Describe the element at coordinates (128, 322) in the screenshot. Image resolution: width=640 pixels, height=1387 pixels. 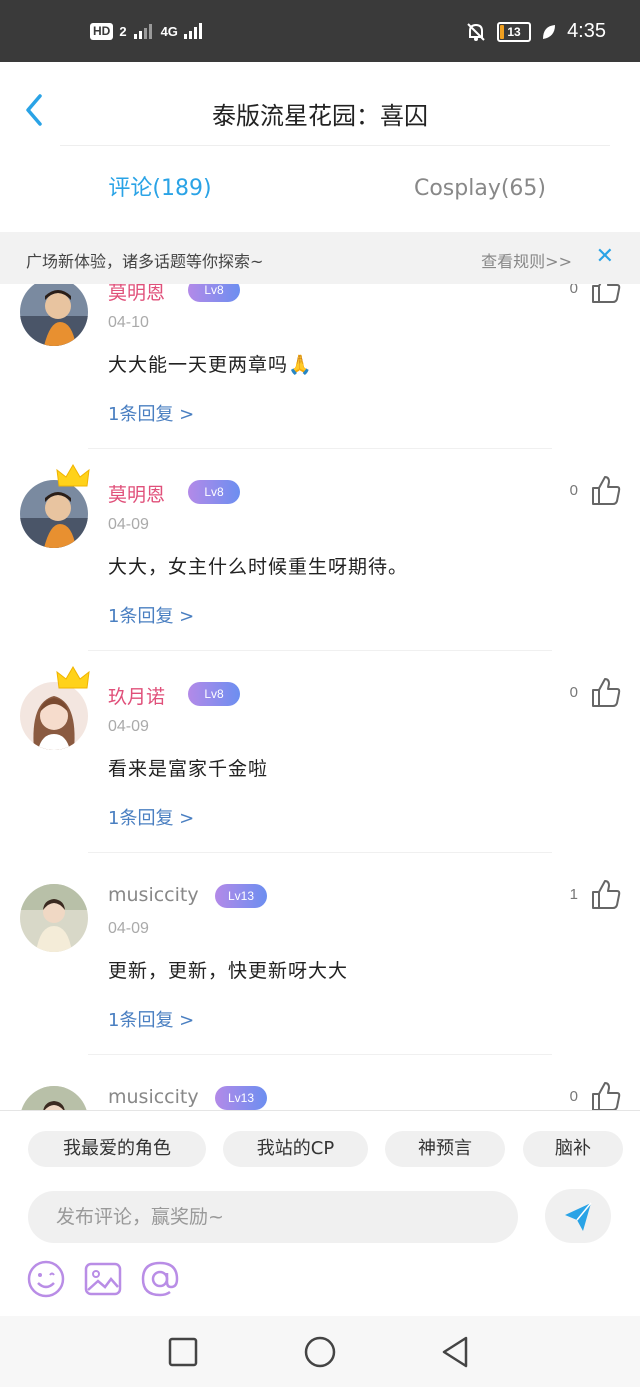
I see `comment-date: 04-10` at that location.